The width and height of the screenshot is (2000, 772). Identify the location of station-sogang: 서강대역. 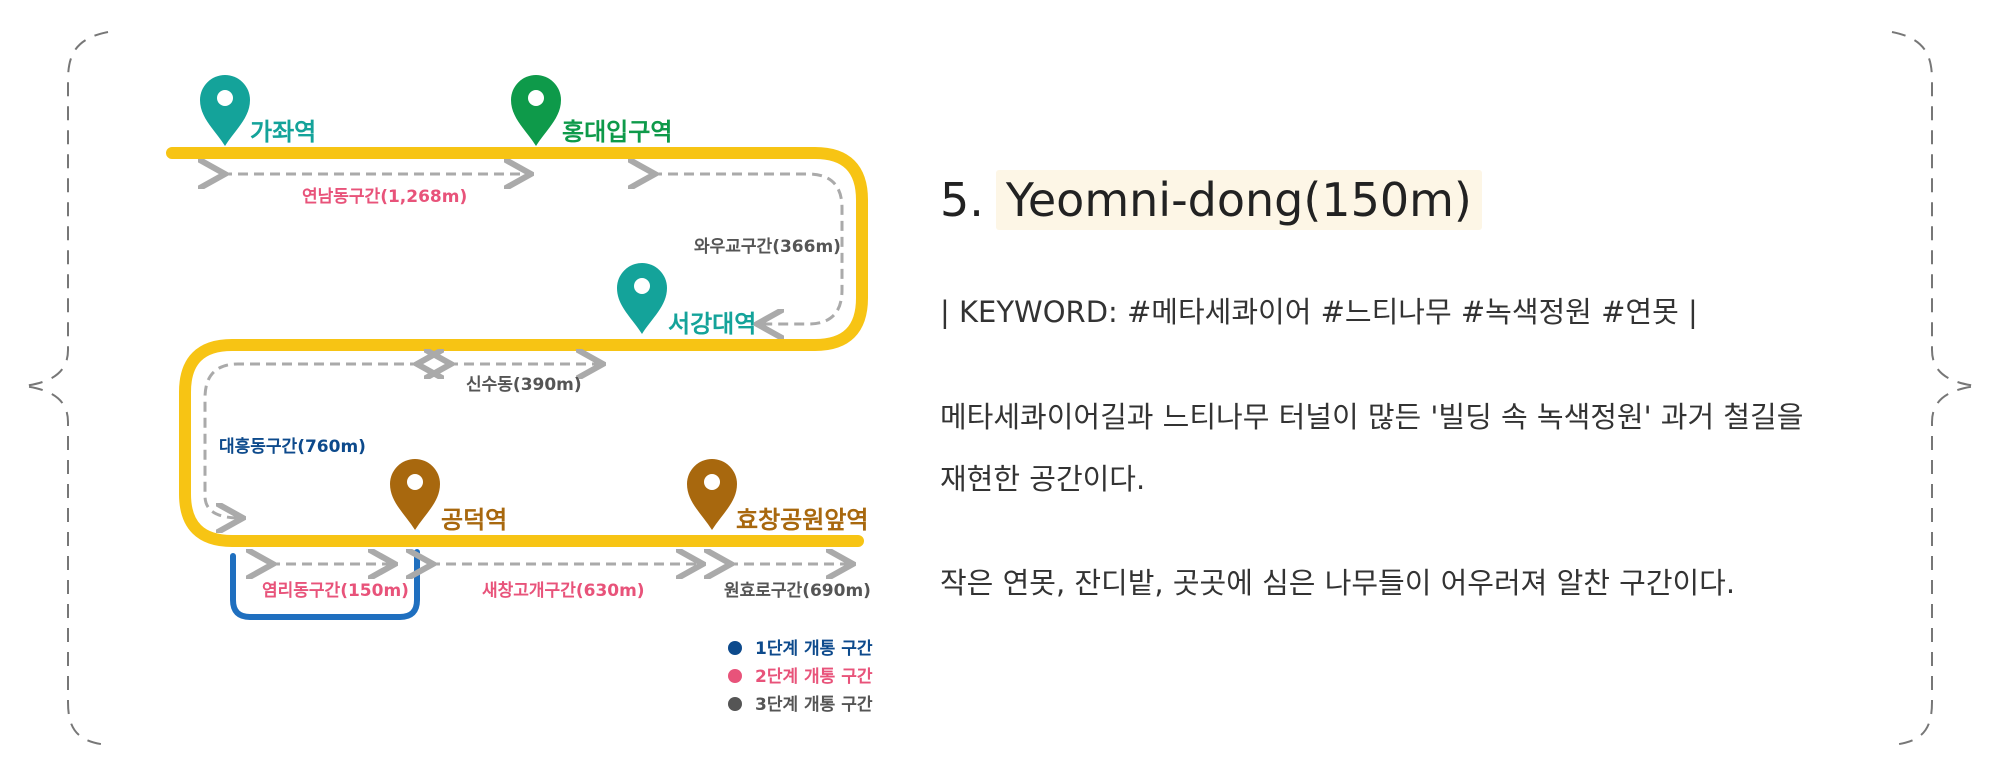
(712, 324).